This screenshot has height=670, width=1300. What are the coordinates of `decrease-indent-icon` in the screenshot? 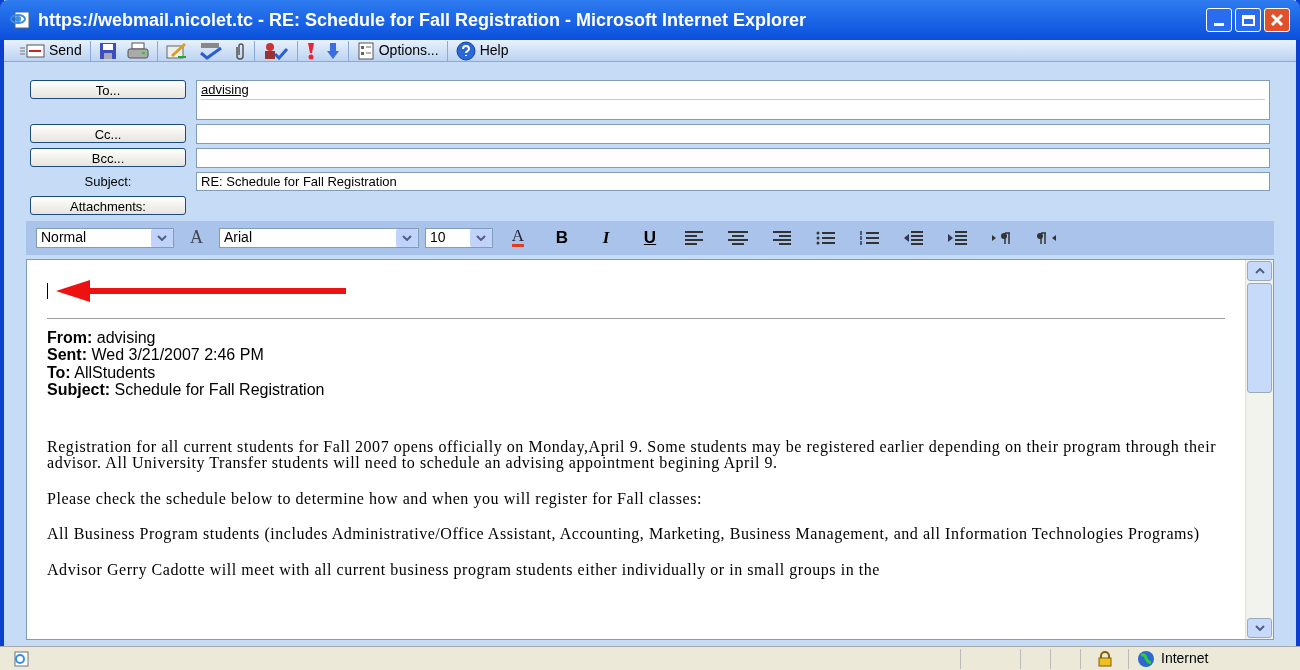 It's located at (914, 237).